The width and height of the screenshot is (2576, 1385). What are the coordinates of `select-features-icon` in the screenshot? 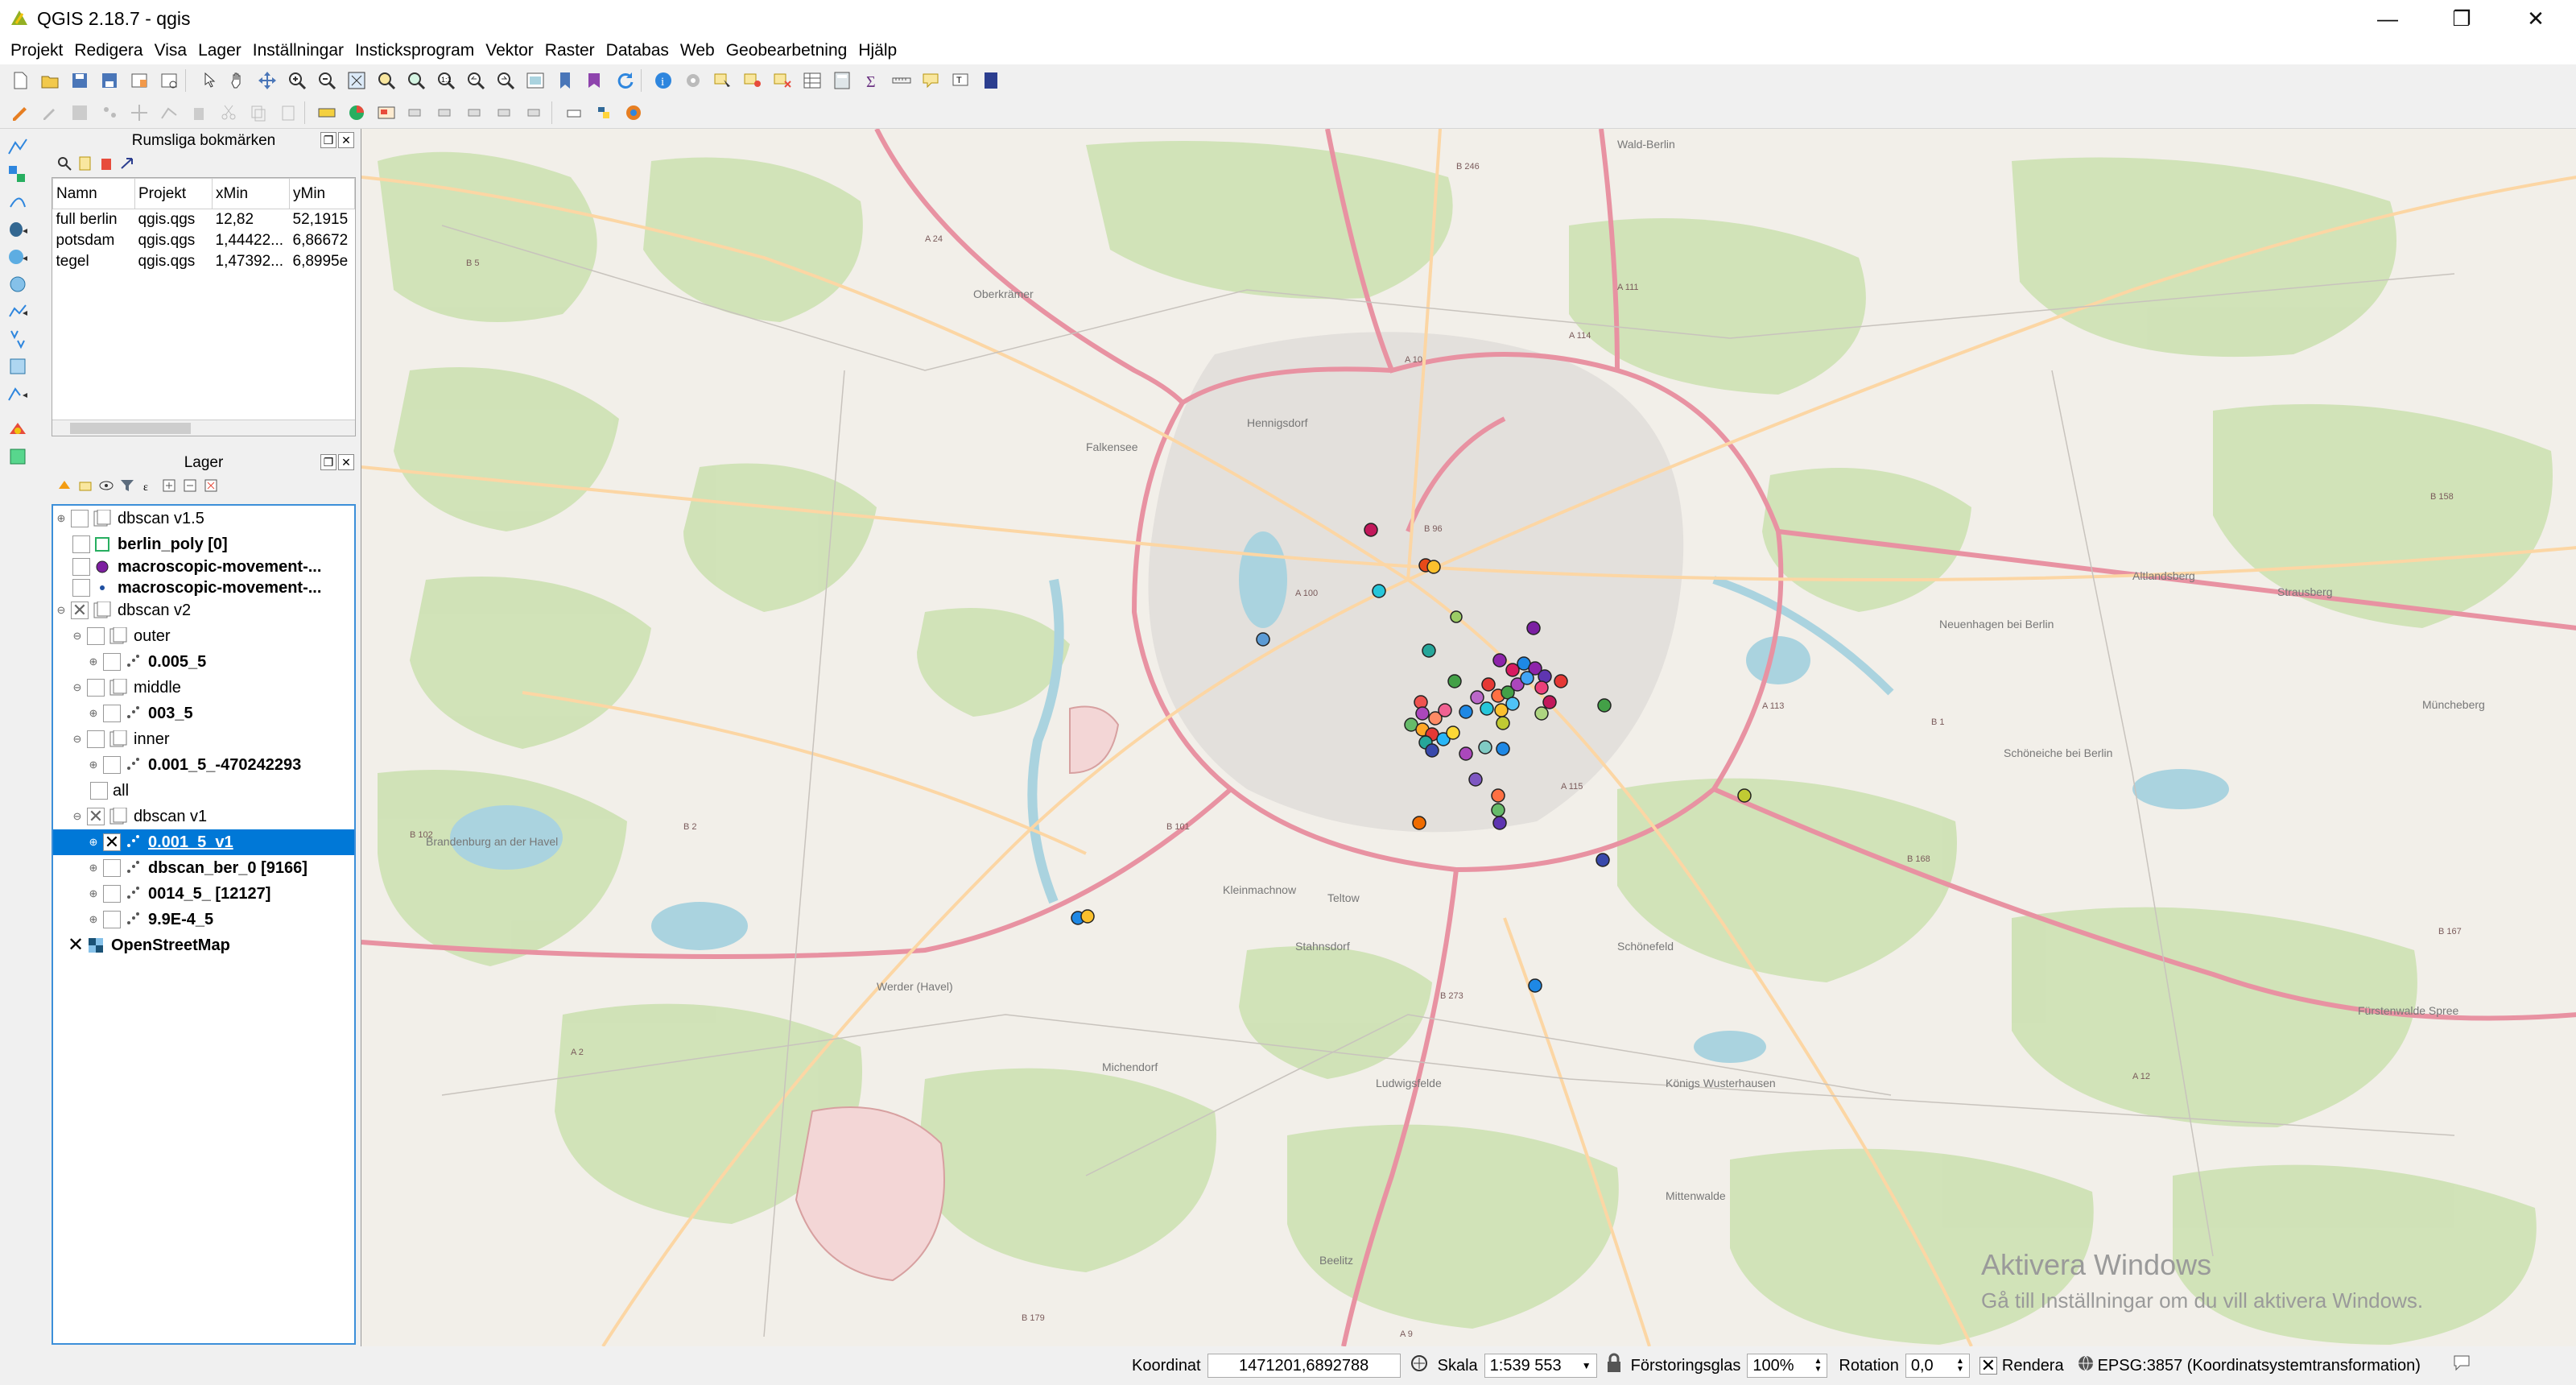 It's located at (723, 81).